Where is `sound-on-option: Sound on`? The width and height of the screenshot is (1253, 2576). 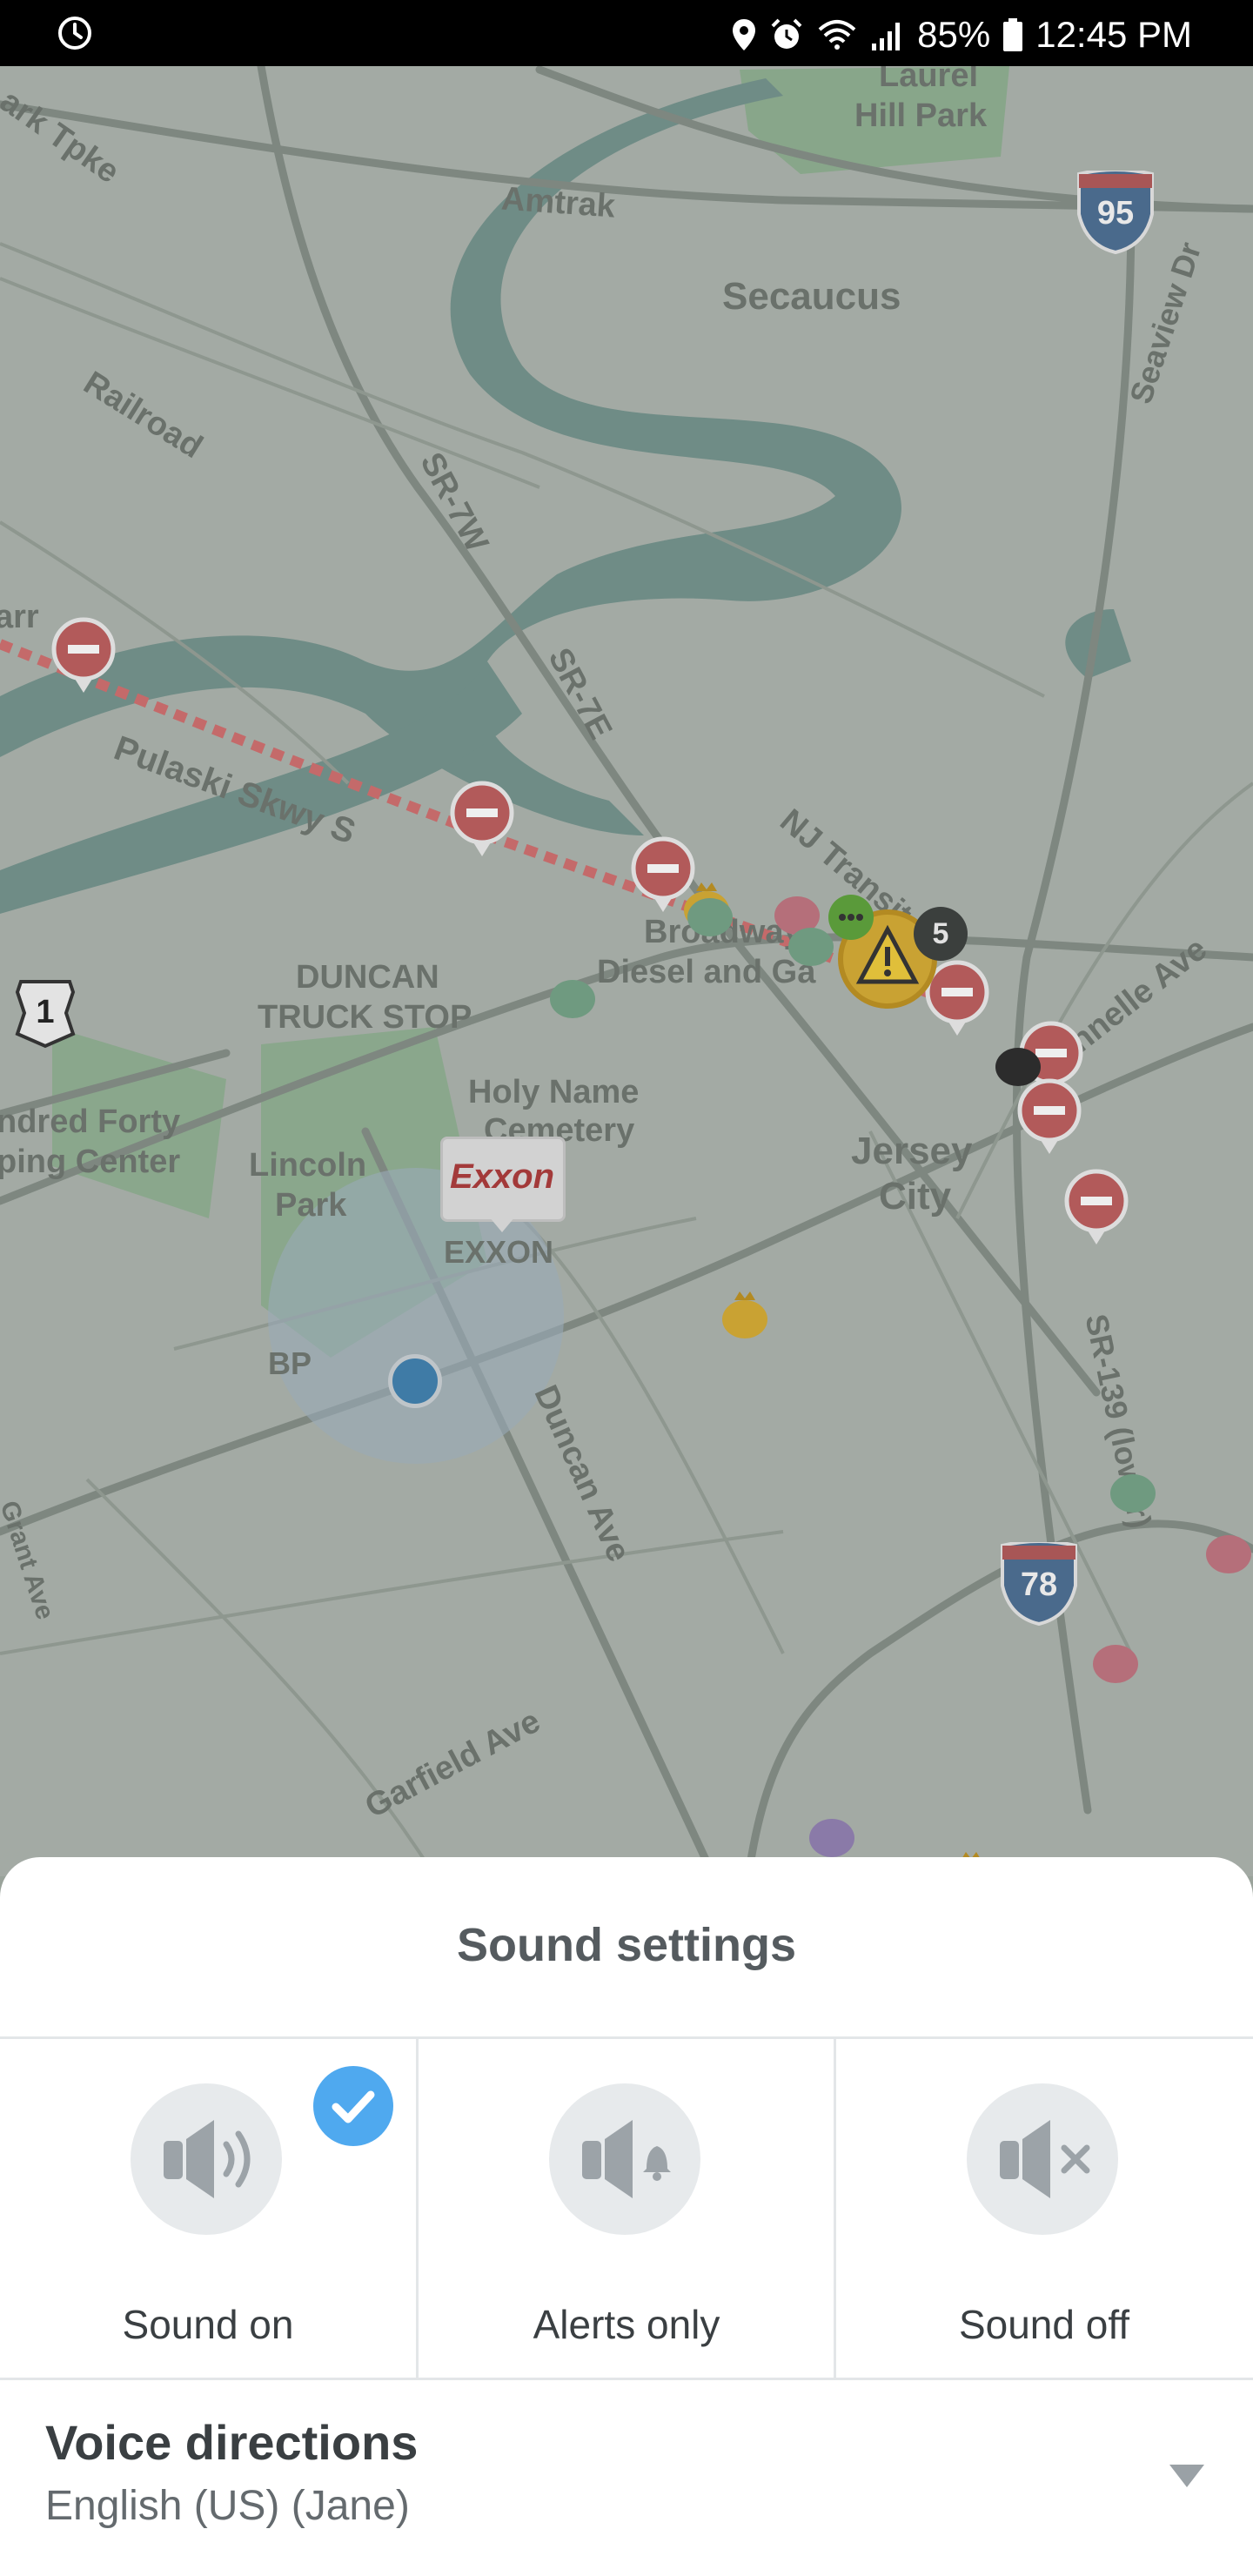 sound-on-option: Sound on is located at coordinates (208, 2209).